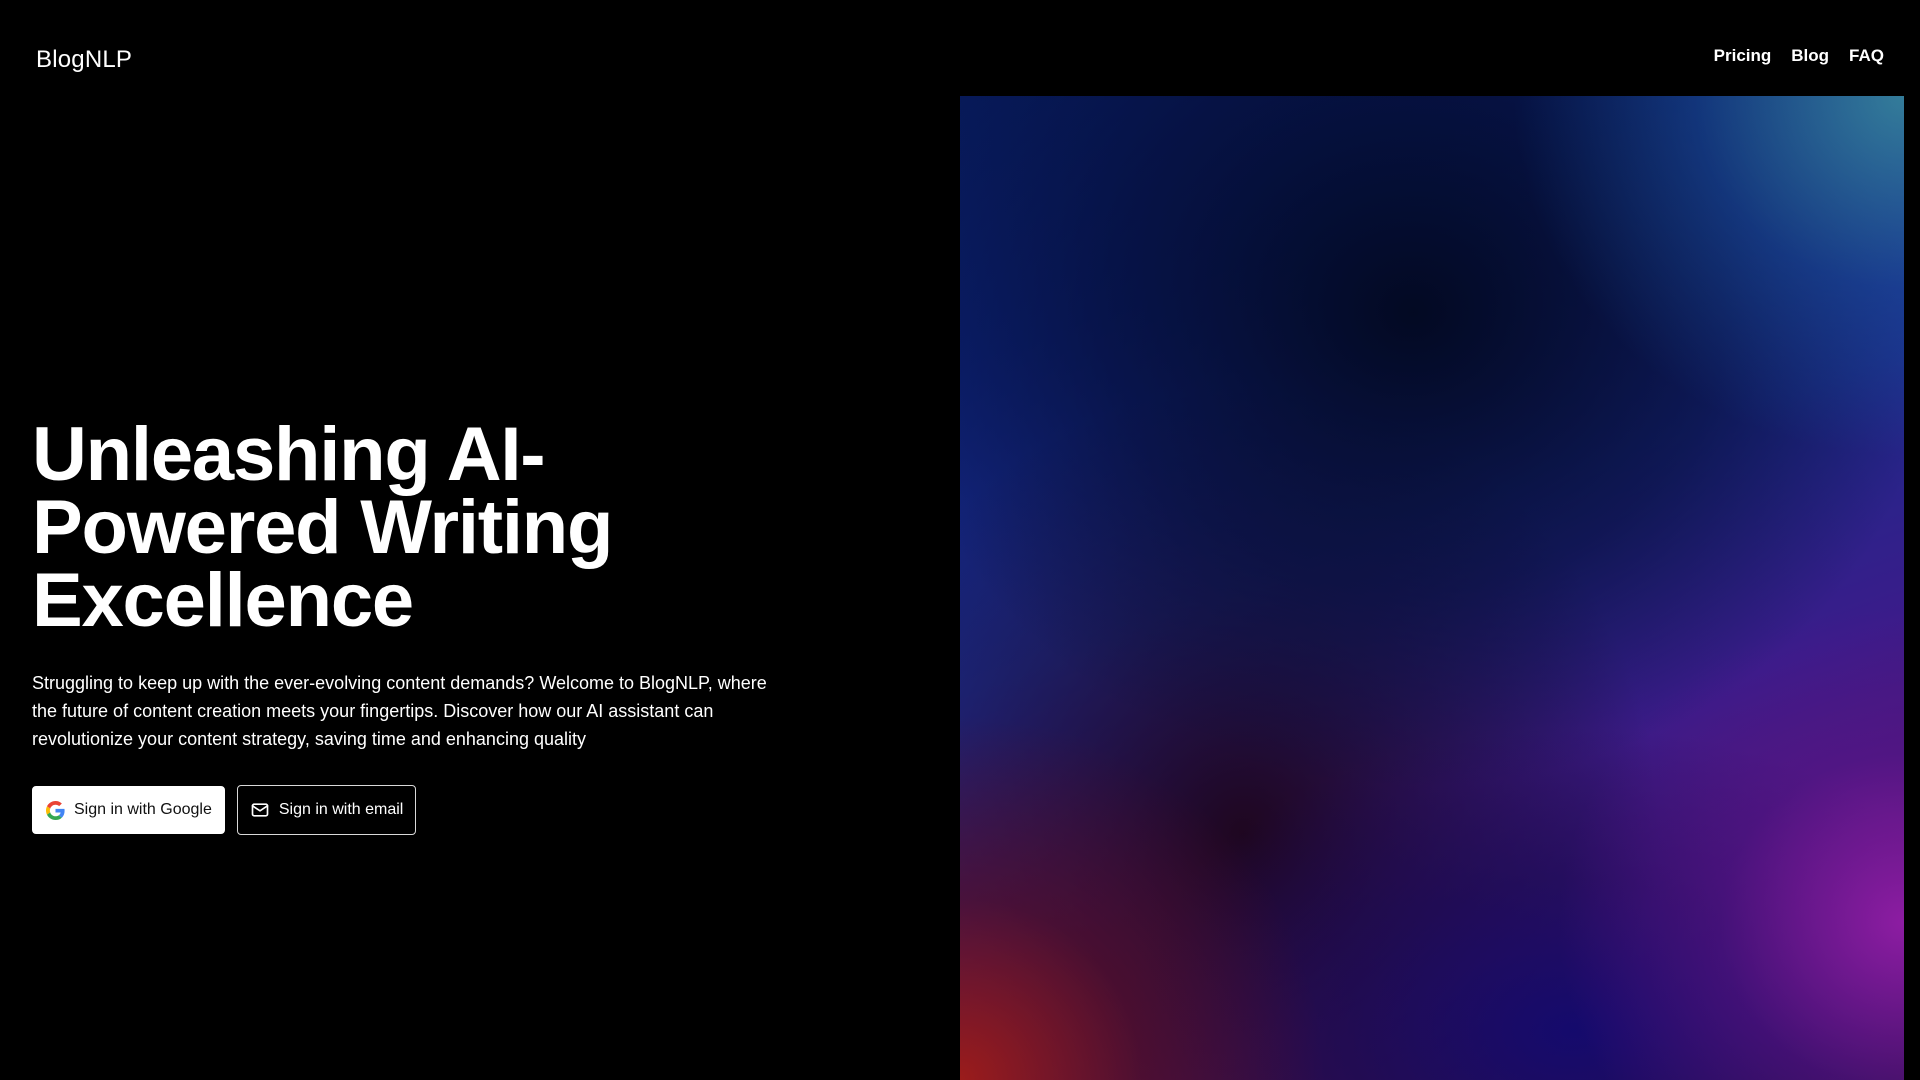  I want to click on email-signin-label: Sign in with email, so click(341, 809).